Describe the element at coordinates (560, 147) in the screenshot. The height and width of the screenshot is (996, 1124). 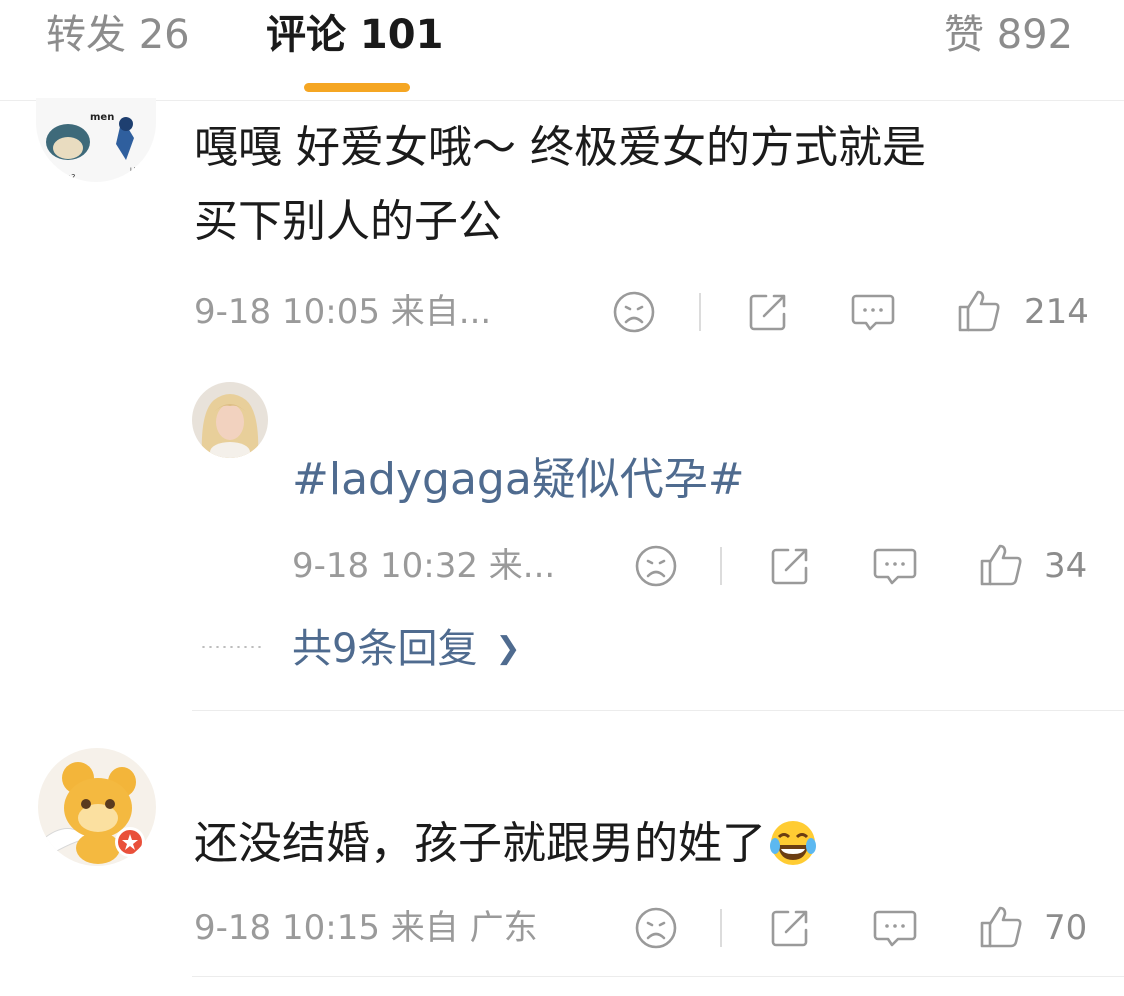
I see `comment-text-line-1: 嘎嘎 好爱女哦～ 终极爱女的方式就是` at that location.